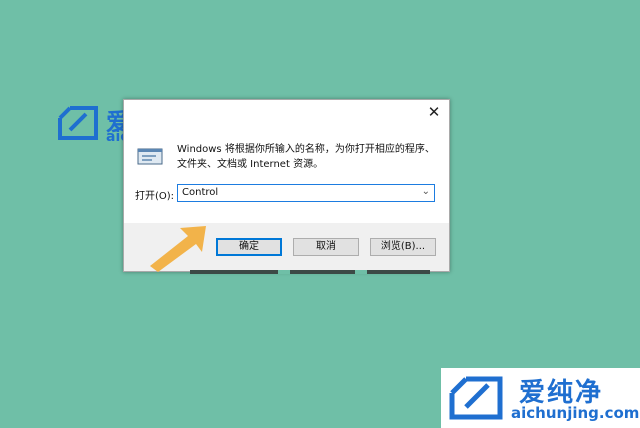  I want to click on open-input: Control, so click(200, 192).